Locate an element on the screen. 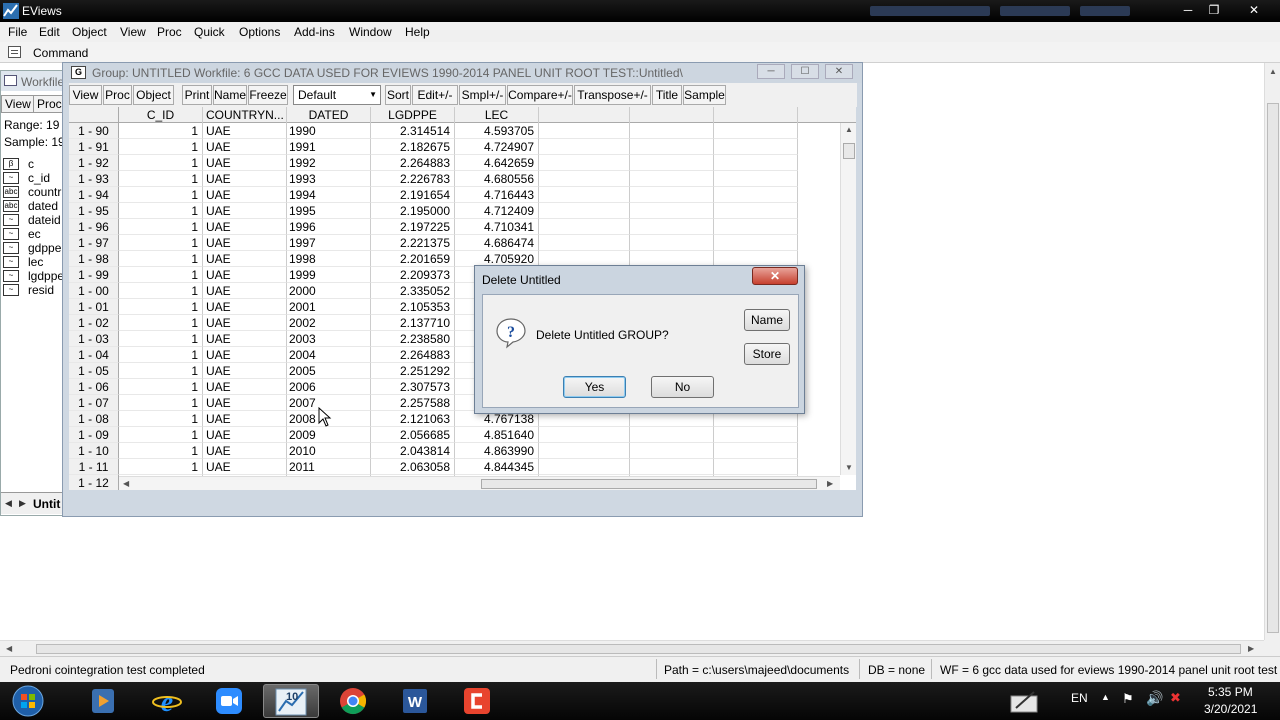 This screenshot has width=1280, height=720. cell-dated: 1999 is located at coordinates (329, 275).